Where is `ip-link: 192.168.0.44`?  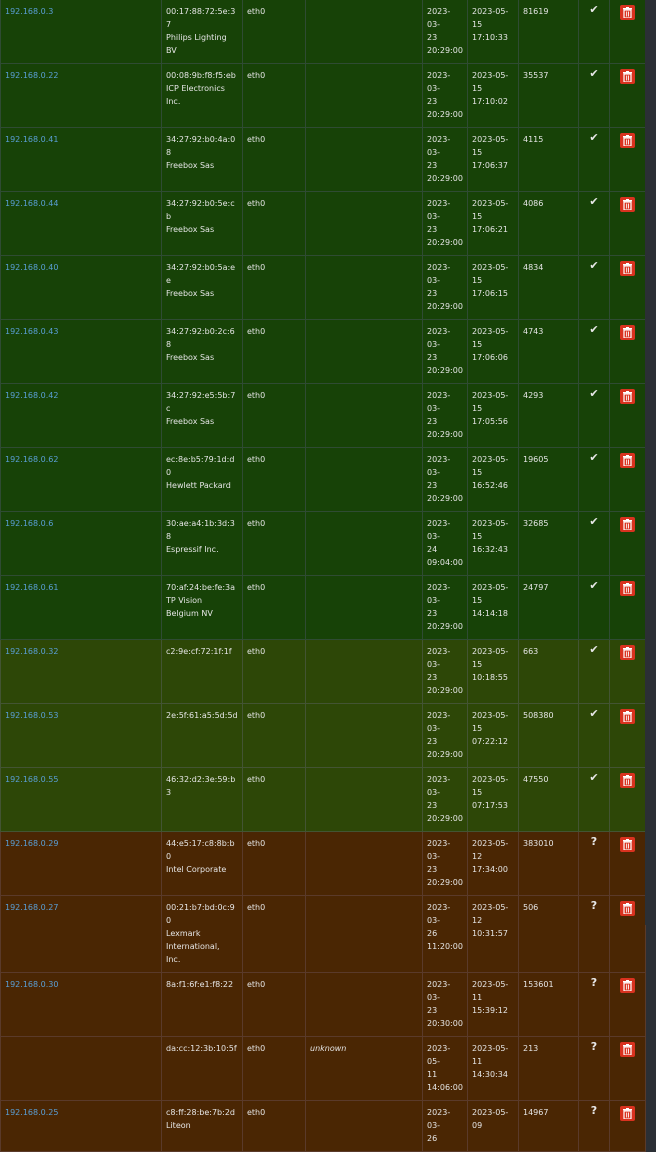
ip-link: 192.168.0.44 is located at coordinates (31, 203).